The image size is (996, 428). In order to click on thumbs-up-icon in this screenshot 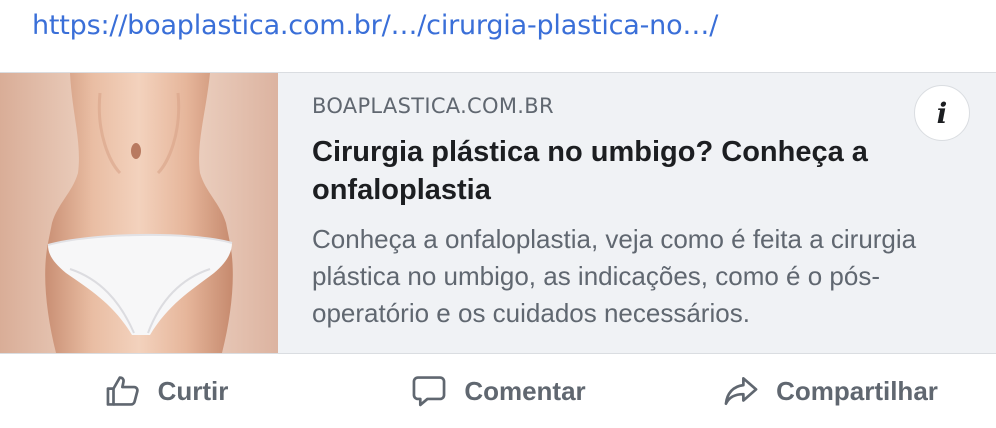, I will do `click(122, 391)`.